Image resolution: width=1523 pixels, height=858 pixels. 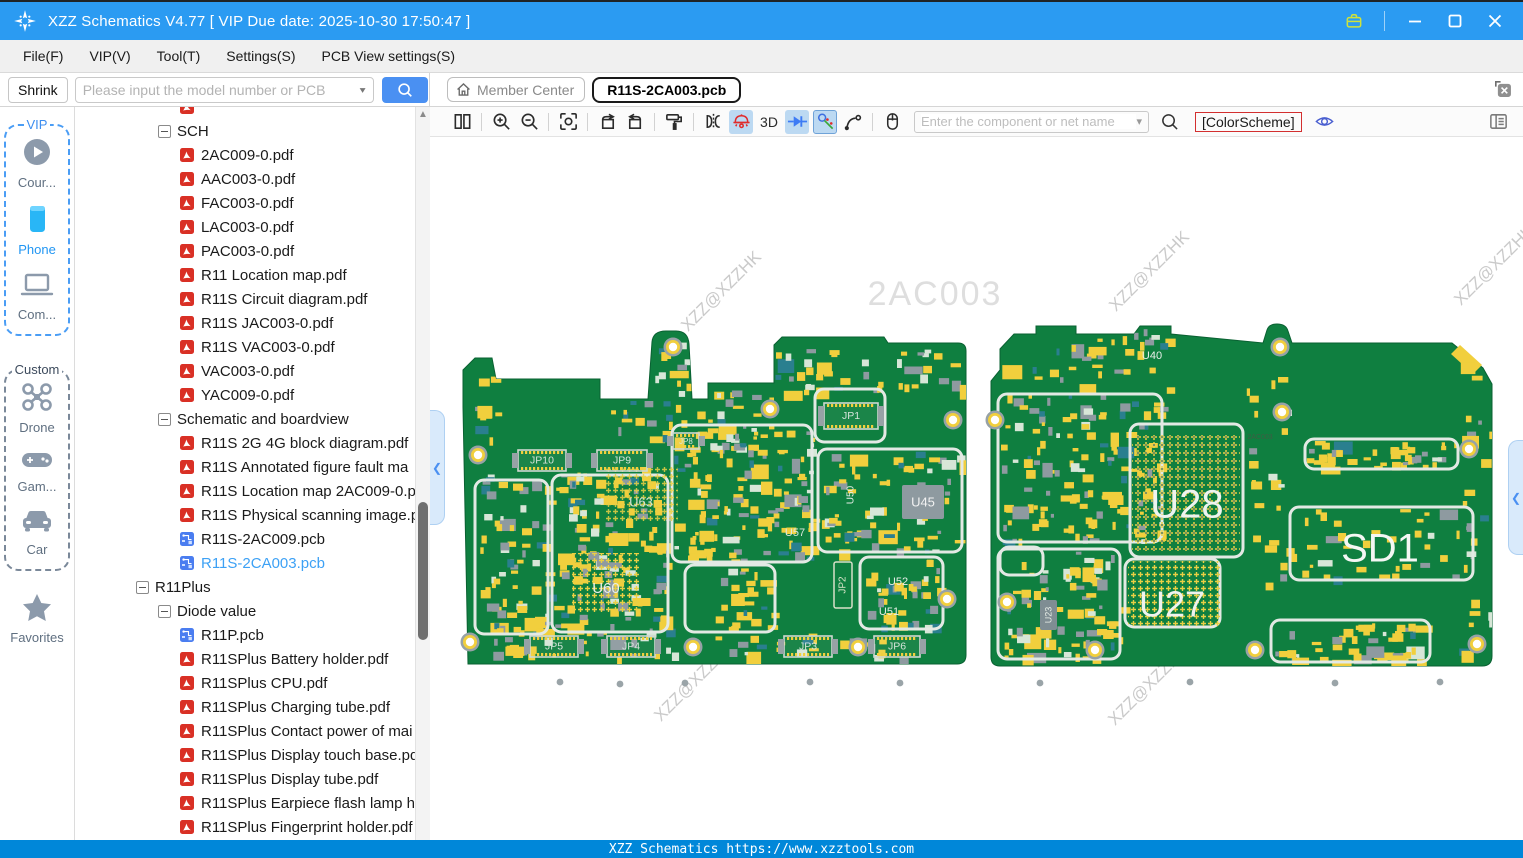 I want to click on model-search-input, so click(x=221, y=89).